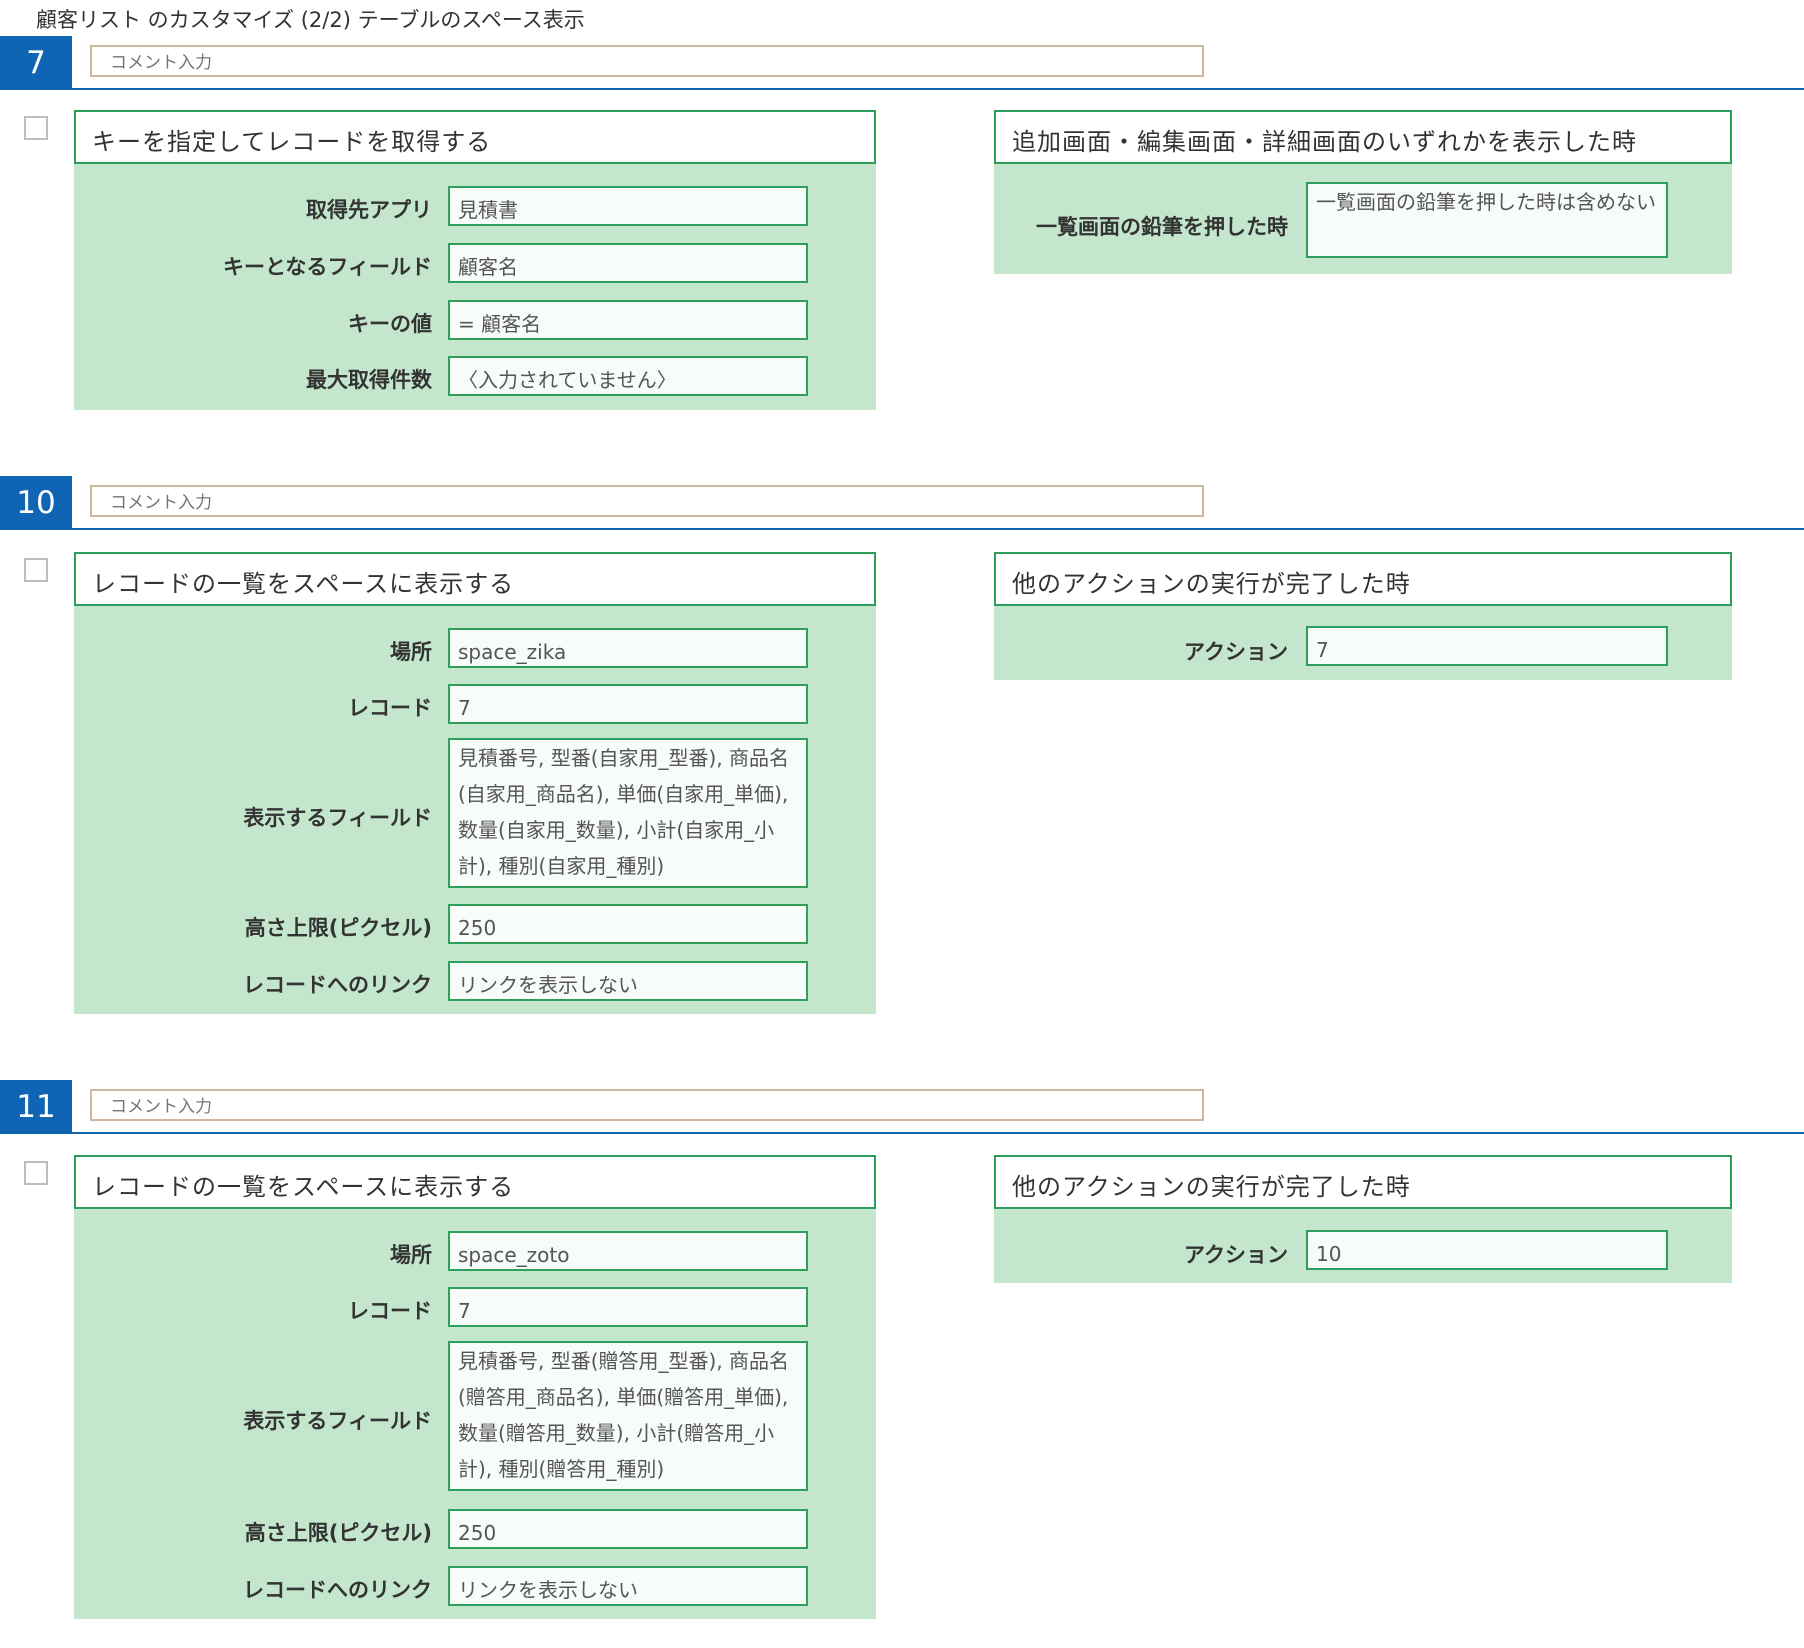  What do you see at coordinates (390, 324) in the screenshot?
I see `field-label: キーの値` at bounding box center [390, 324].